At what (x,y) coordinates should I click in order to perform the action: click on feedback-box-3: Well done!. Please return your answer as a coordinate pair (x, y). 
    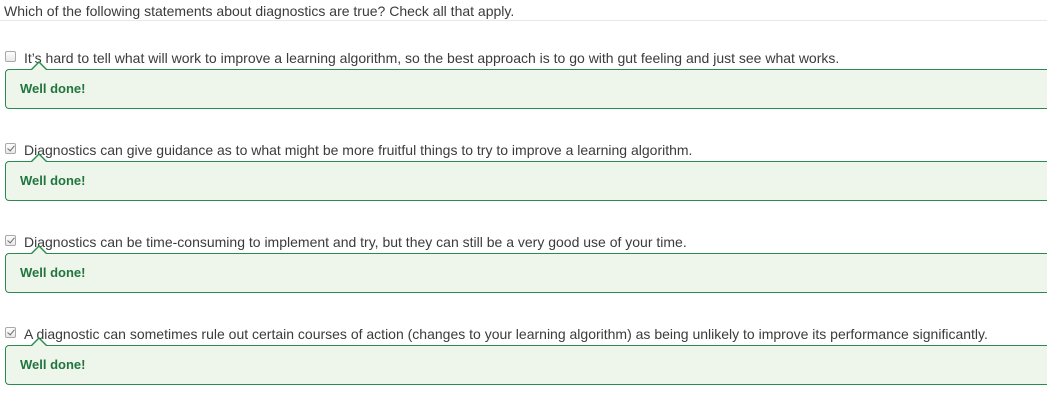
    Looking at the image, I should click on (526, 269).